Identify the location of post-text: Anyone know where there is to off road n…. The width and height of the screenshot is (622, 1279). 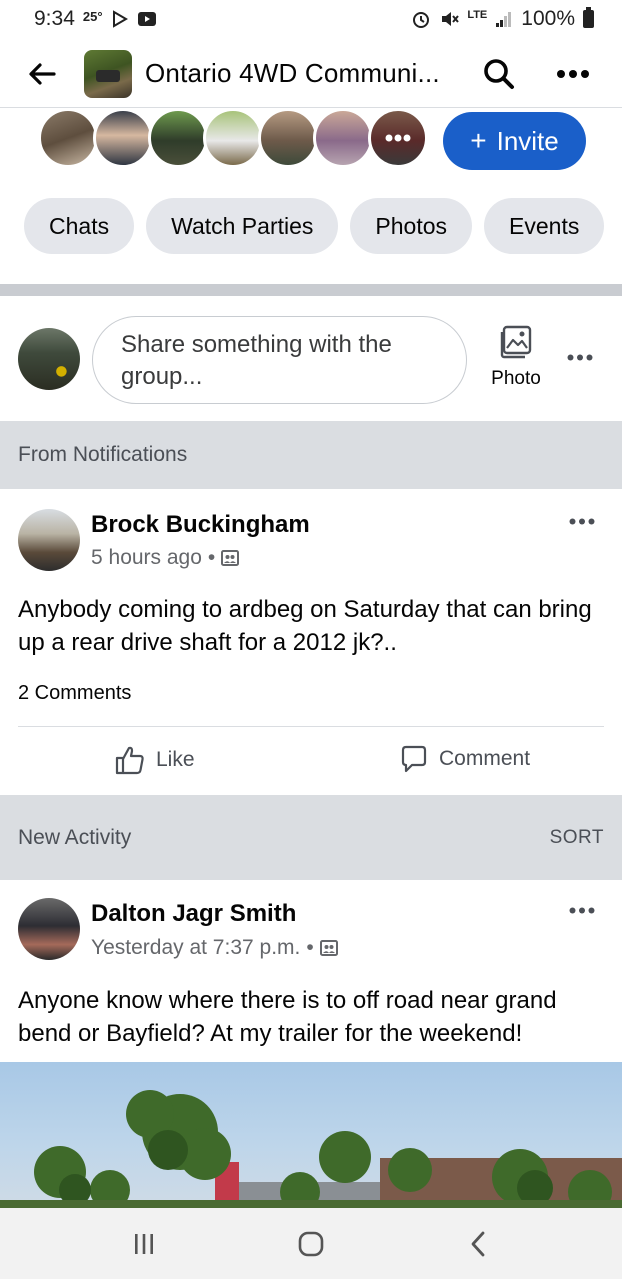
(287, 1017).